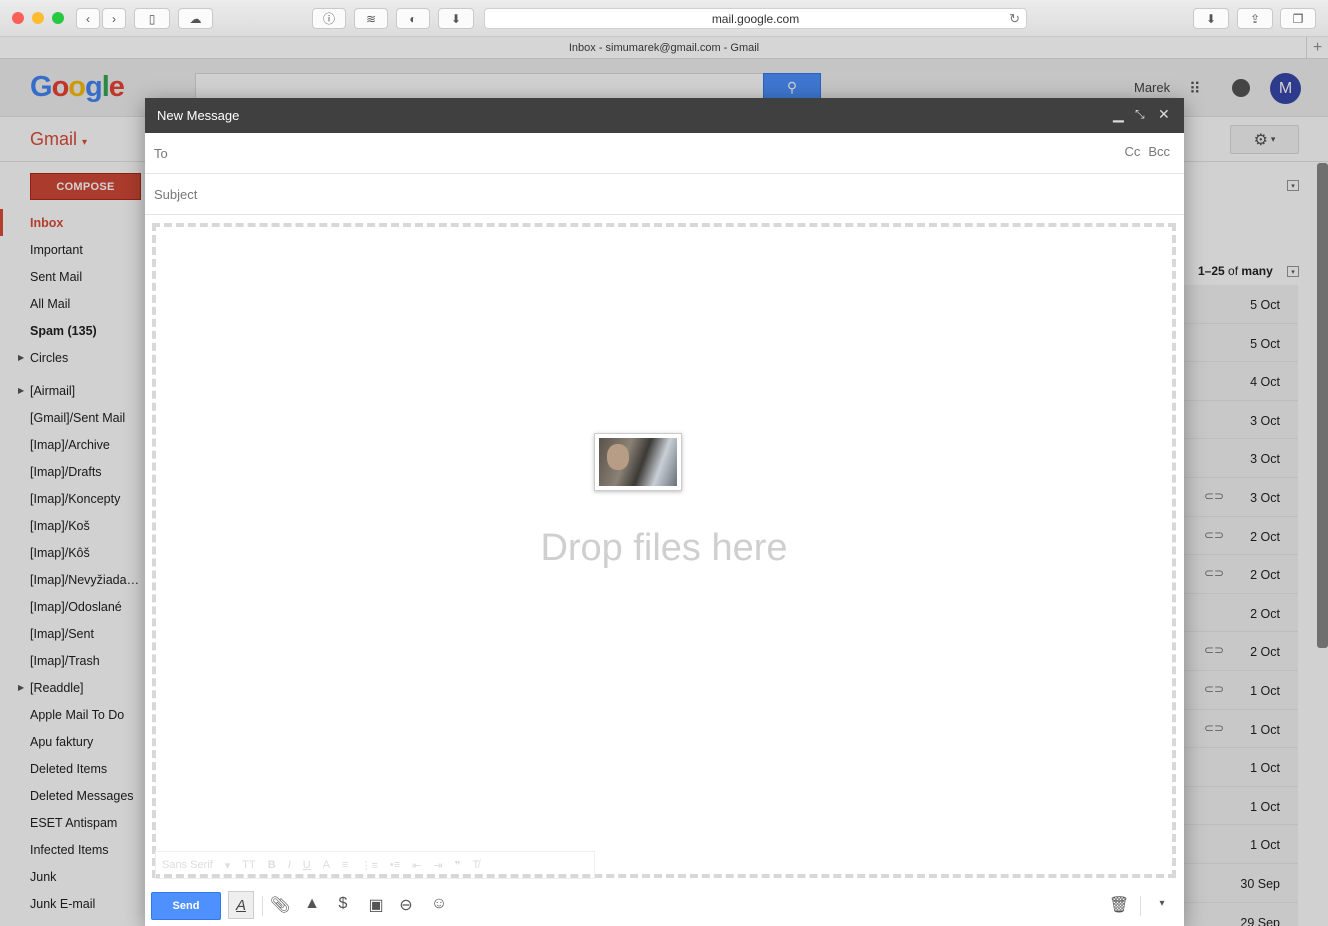 The width and height of the screenshot is (1328, 926). Describe the element at coordinates (248, 865) in the screenshot. I see `font-size-icon: TT` at that location.